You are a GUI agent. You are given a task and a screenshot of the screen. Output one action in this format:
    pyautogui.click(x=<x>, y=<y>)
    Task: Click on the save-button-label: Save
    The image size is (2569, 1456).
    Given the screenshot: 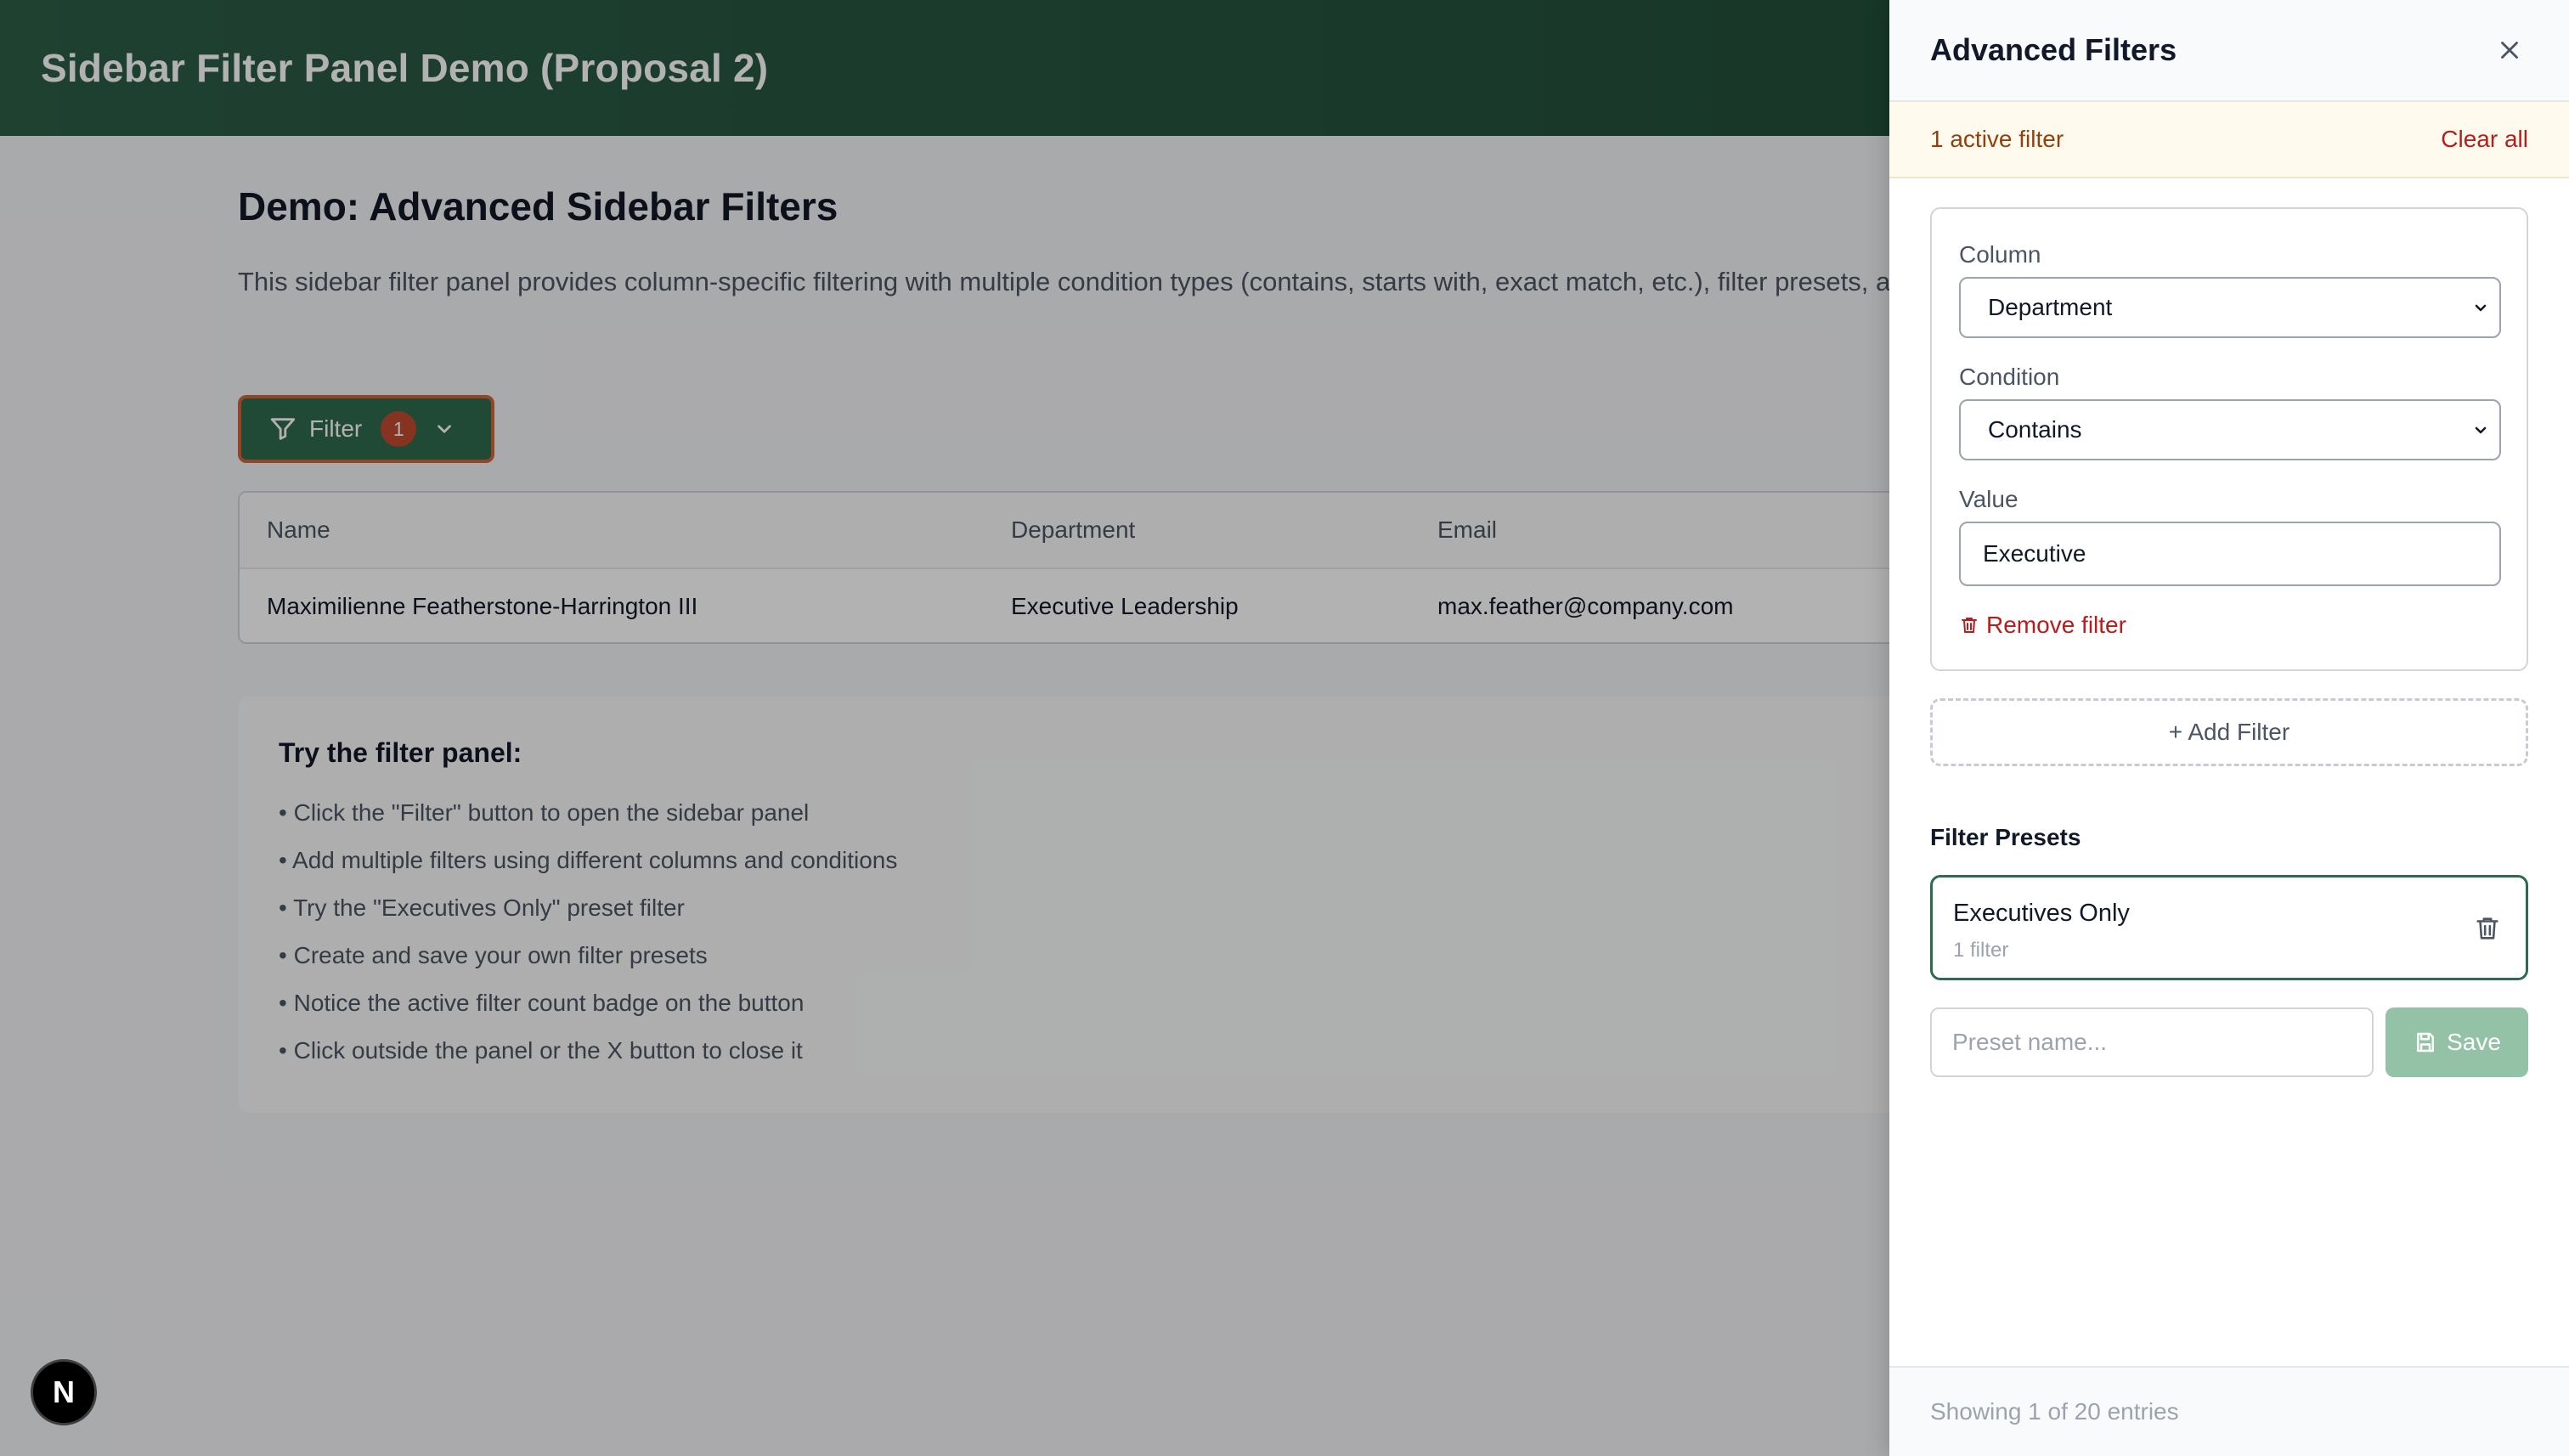 What is the action you would take?
    pyautogui.click(x=2474, y=1042)
    